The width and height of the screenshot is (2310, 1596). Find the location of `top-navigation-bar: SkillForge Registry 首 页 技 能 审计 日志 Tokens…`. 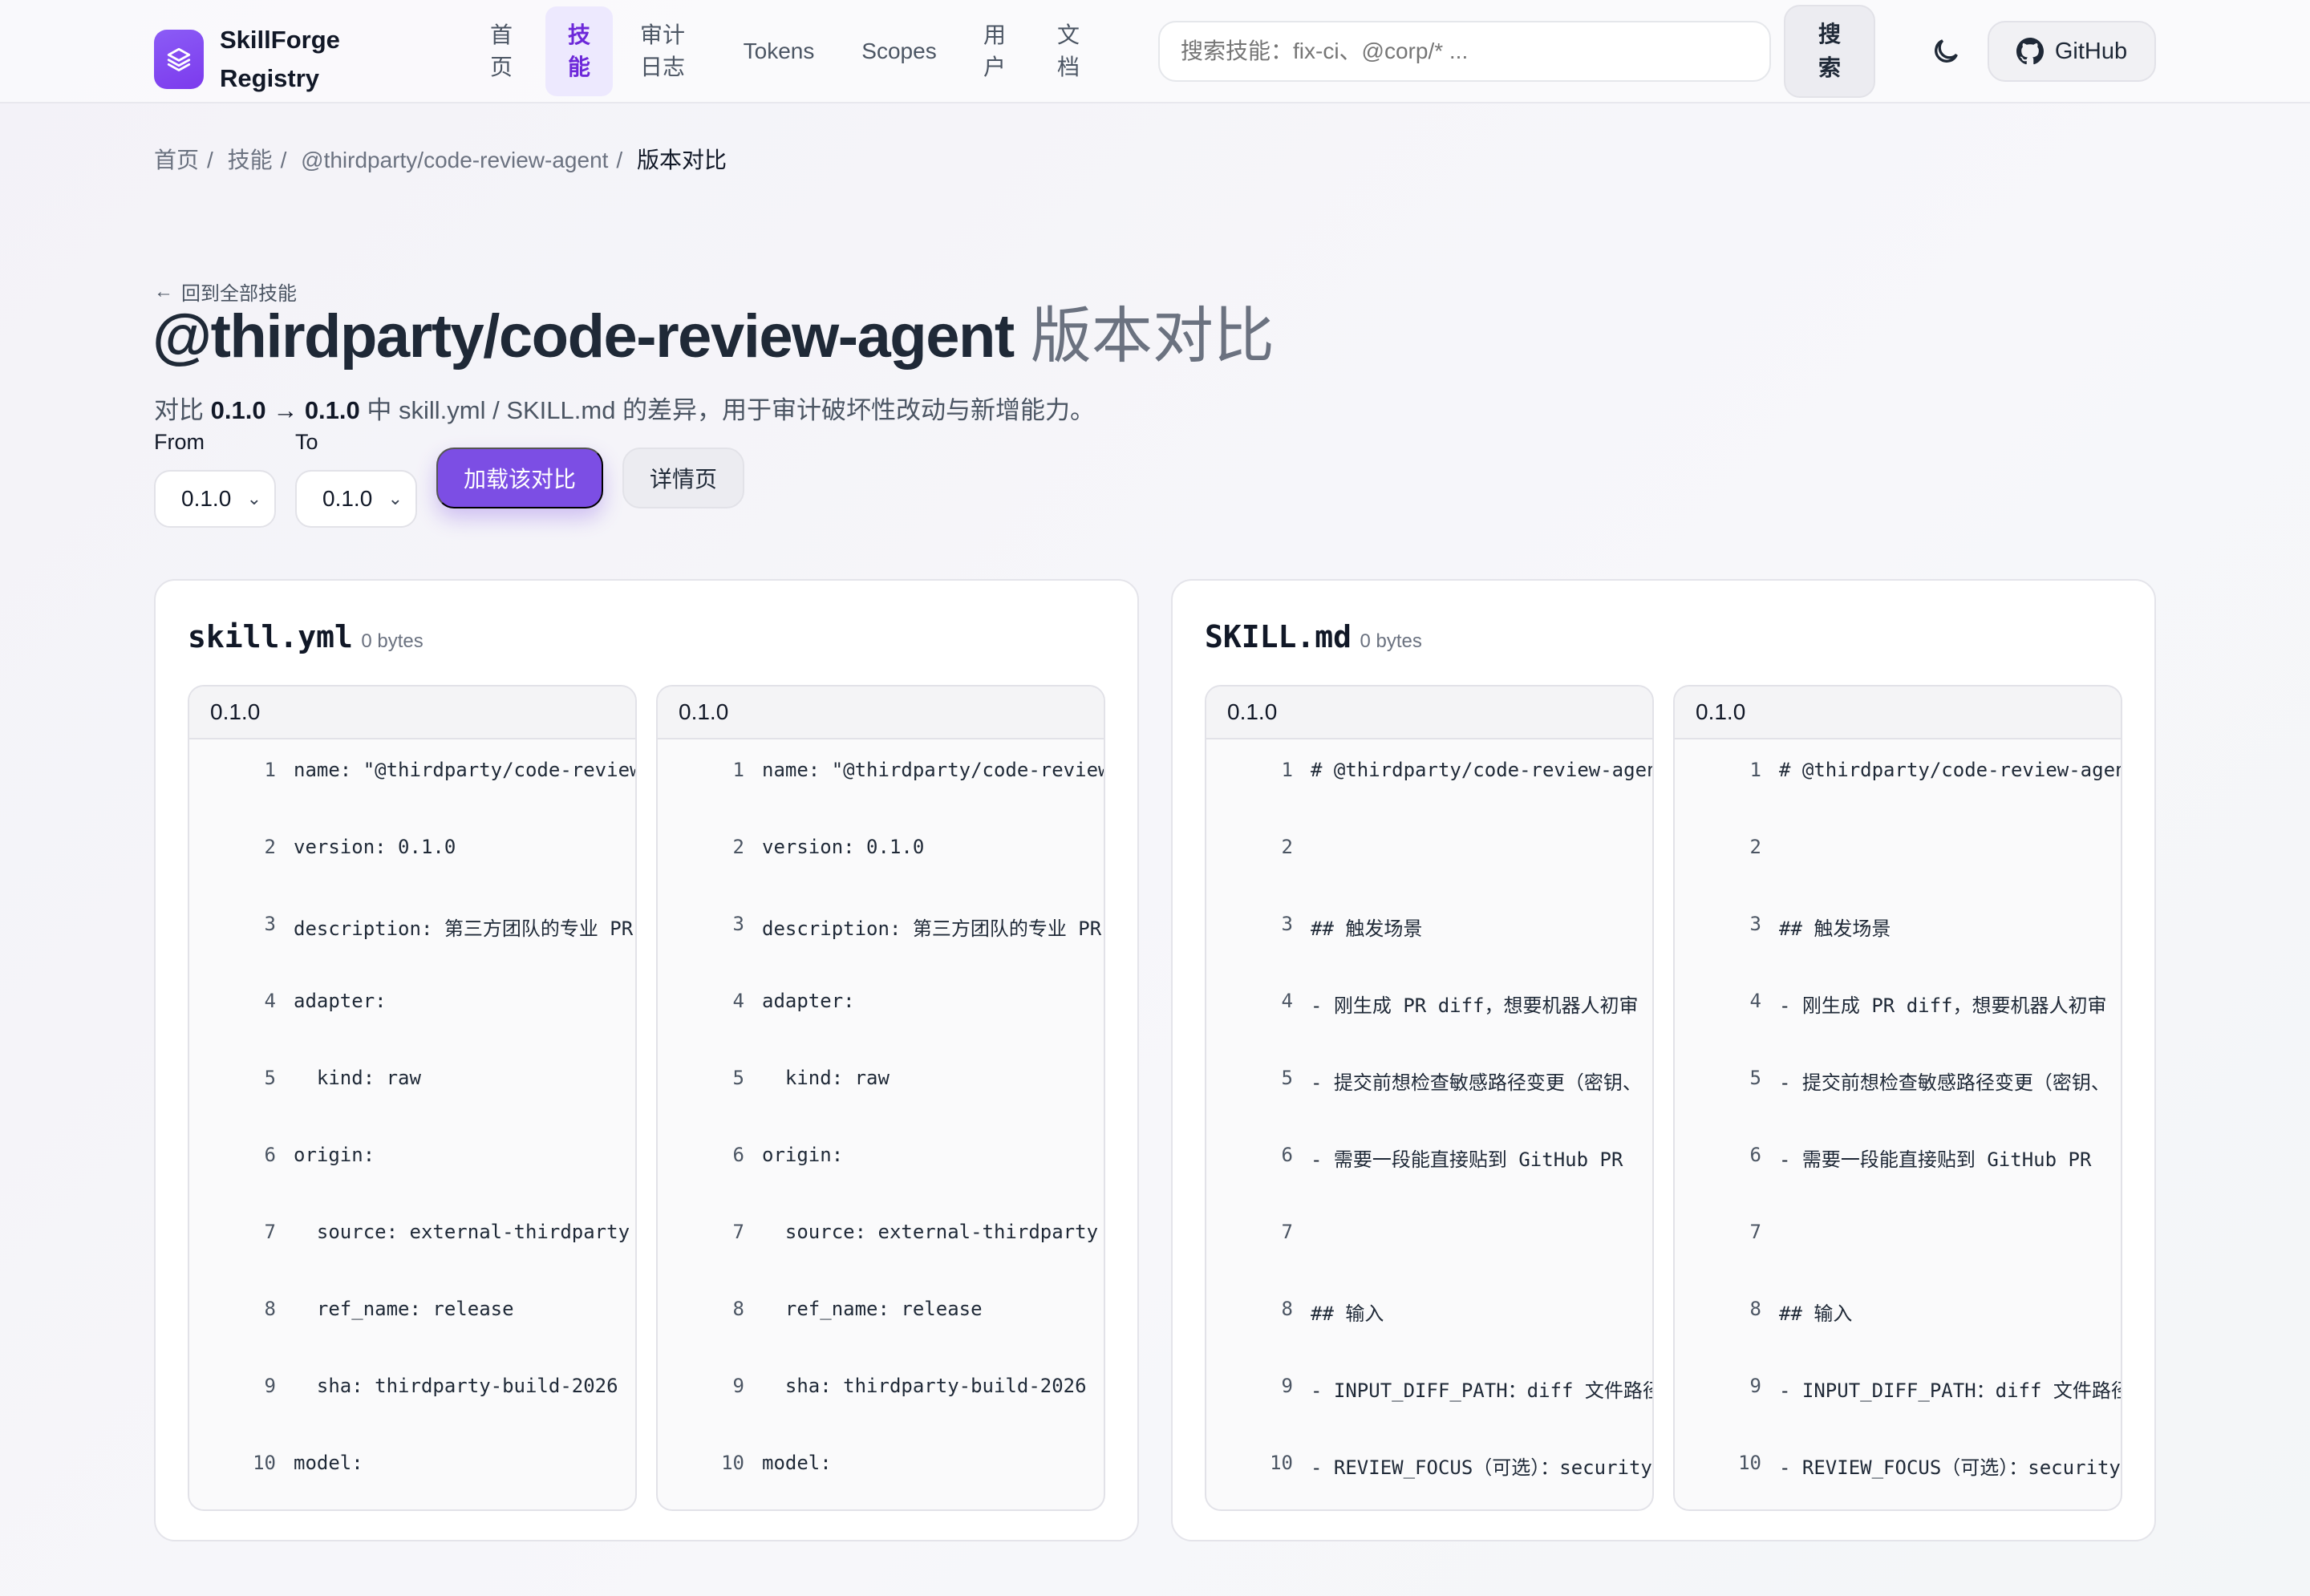

top-navigation-bar: SkillForge Registry 首 页 技 能 审计 日志 Tokens… is located at coordinates (1155, 51).